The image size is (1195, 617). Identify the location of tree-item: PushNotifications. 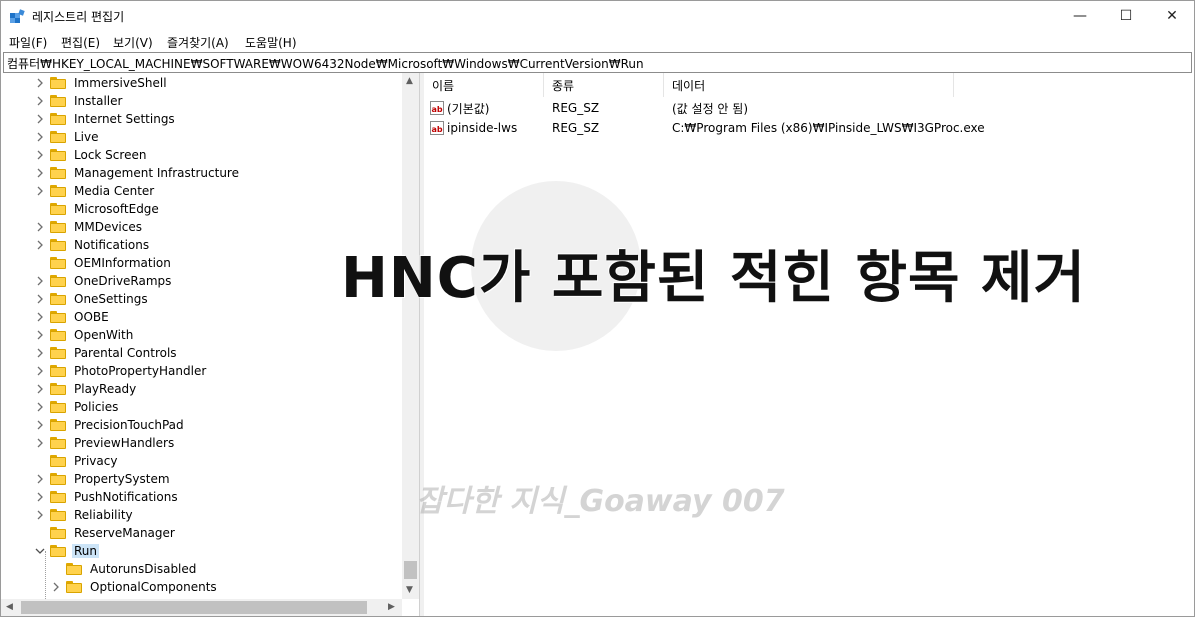
(107, 497).